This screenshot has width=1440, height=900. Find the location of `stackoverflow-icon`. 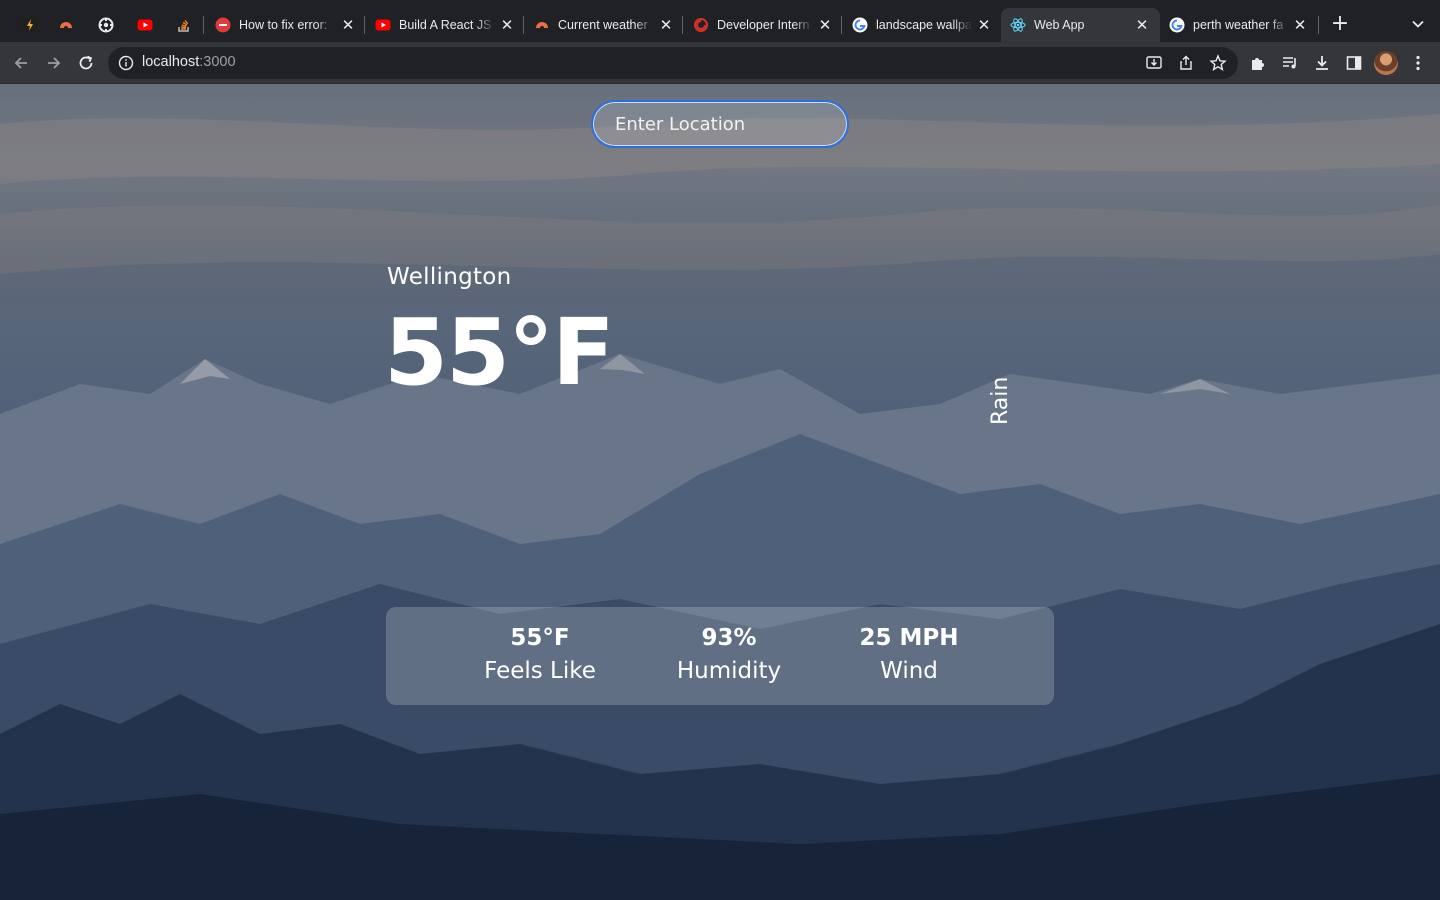

stackoverflow-icon is located at coordinates (184, 25).